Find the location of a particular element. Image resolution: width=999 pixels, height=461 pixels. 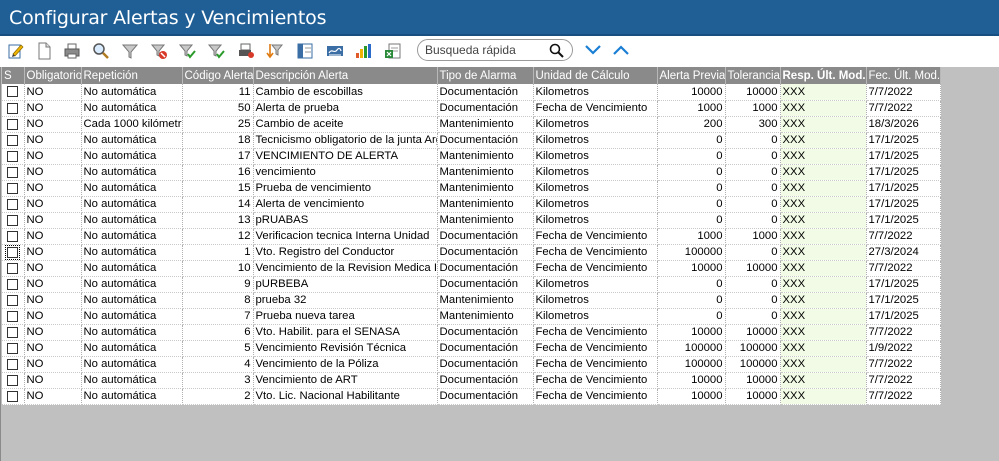

chevron-down-icon is located at coordinates (593, 50).